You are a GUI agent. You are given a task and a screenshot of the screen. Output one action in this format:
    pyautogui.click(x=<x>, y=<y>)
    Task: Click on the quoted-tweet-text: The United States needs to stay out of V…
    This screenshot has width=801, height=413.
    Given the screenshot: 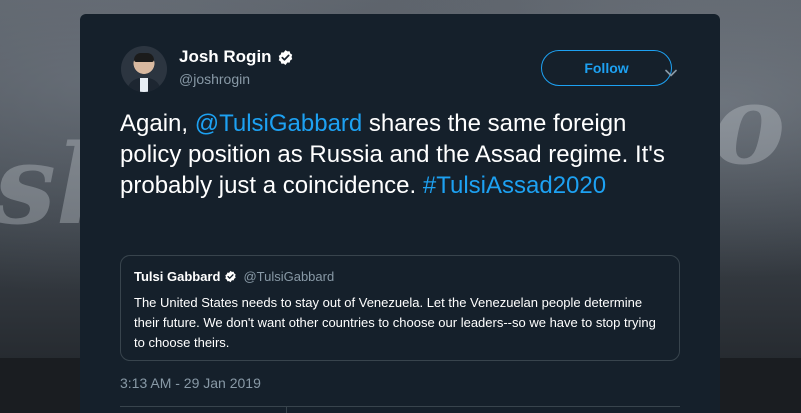 What is the action you would take?
    pyautogui.click(x=395, y=322)
    